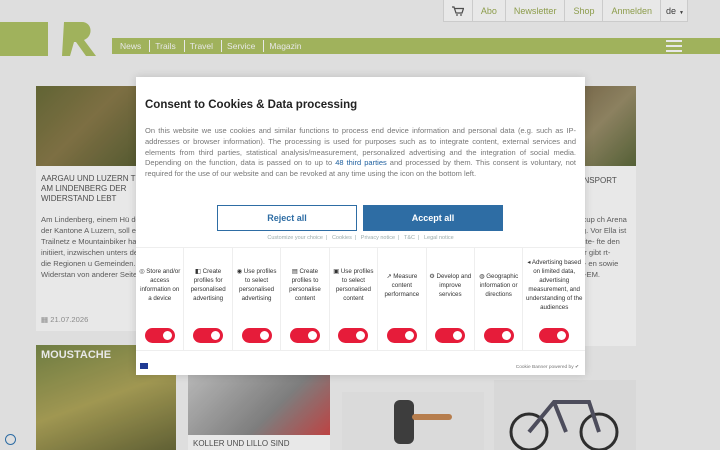 The height and width of the screenshot is (450, 720). Describe the element at coordinates (544, 367) in the screenshot. I see `powered-by-text: Cookie Banner powered by` at that location.